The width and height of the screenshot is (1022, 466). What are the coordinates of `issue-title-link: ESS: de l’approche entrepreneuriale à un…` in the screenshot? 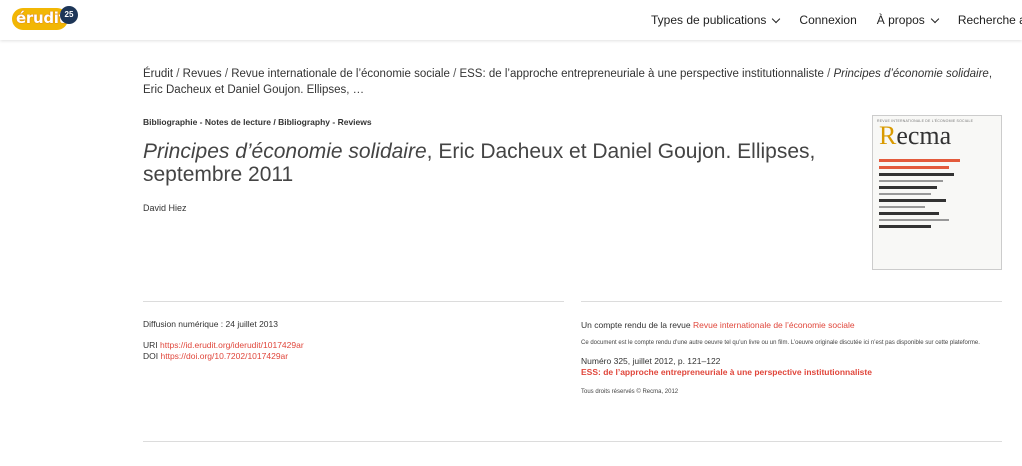 It's located at (791, 372).